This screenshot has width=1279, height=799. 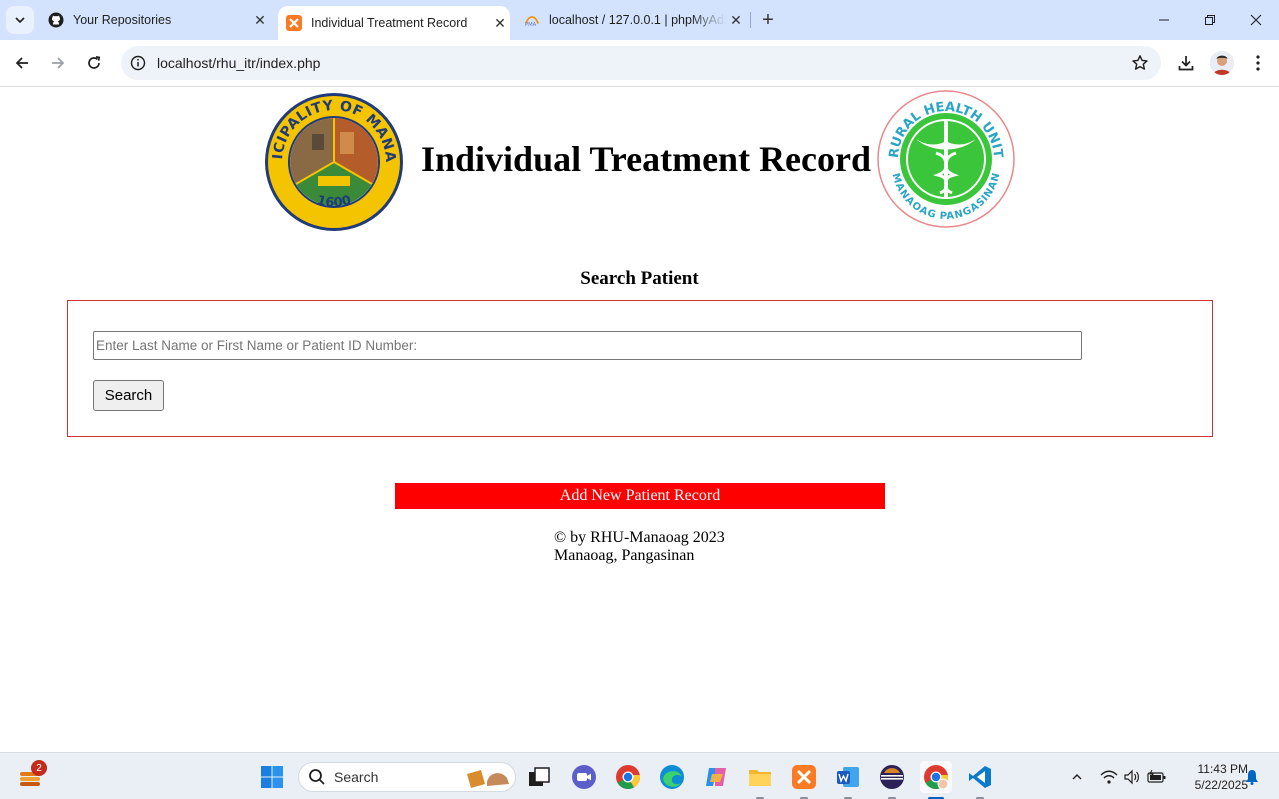 I want to click on chevron-down-icon, so click(x=20, y=20).